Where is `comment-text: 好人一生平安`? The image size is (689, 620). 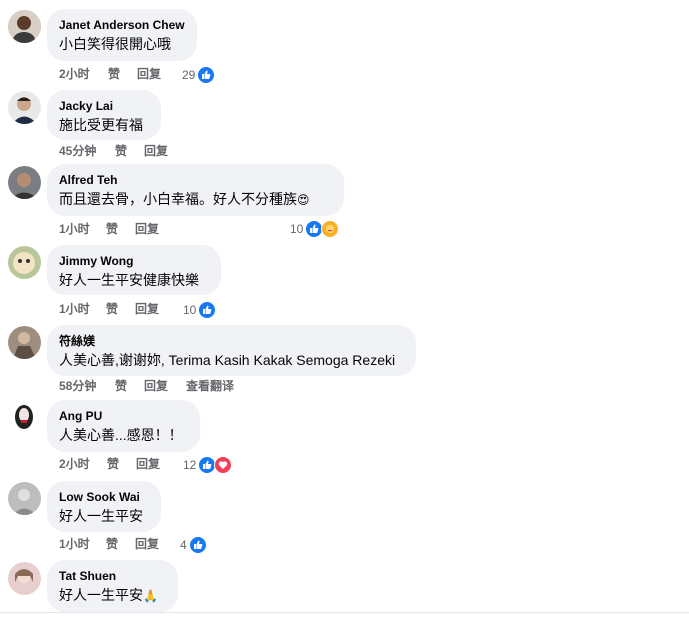
comment-text: 好人一生平安 is located at coordinates (101, 516).